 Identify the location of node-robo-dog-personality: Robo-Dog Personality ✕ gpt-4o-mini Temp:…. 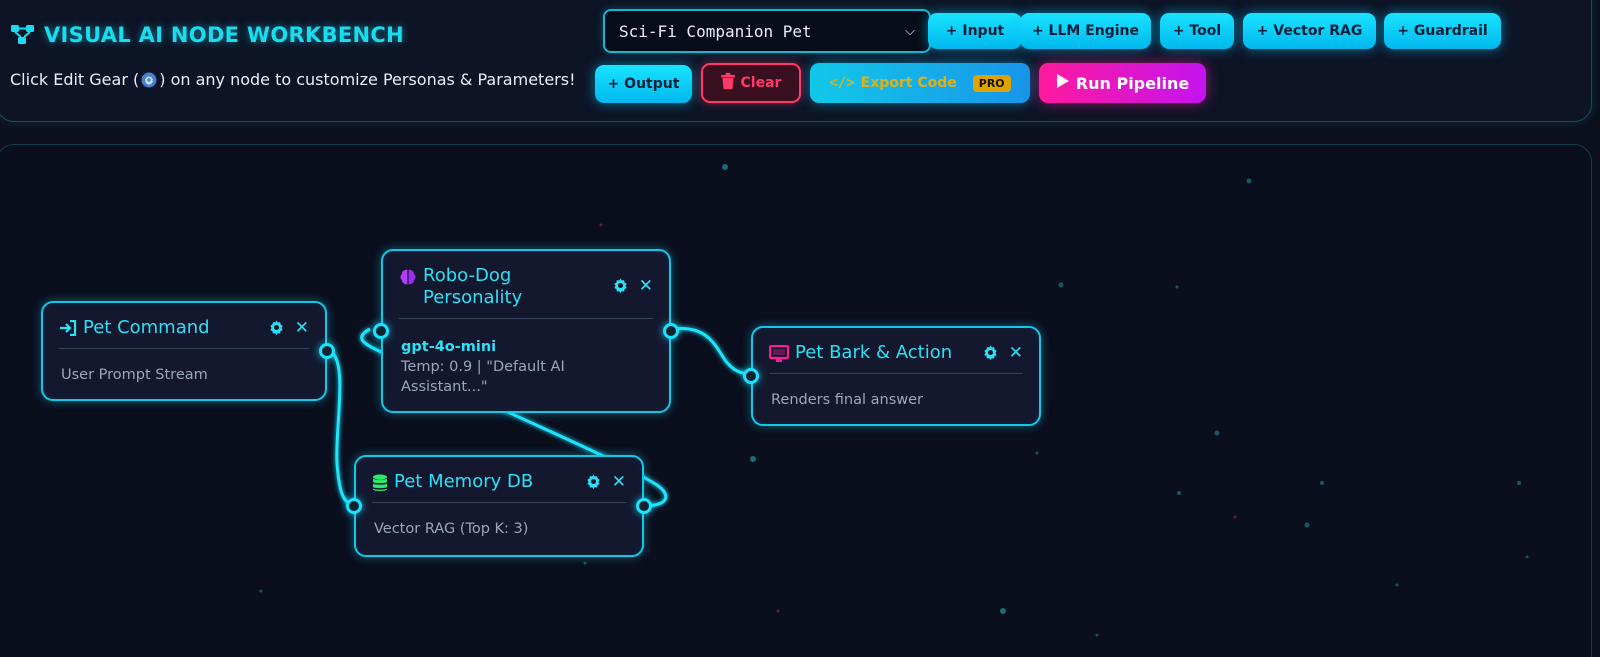
(526, 331).